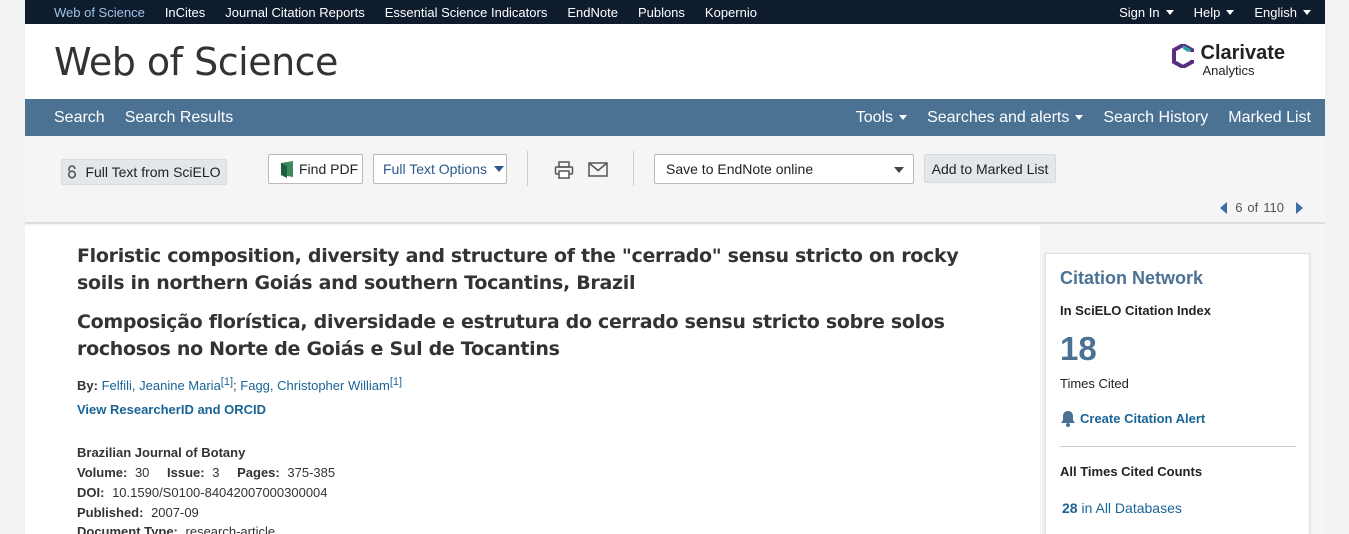  I want to click on doi-row: DOI: 10.1590/S0100-84042007000300004, so click(202, 492).